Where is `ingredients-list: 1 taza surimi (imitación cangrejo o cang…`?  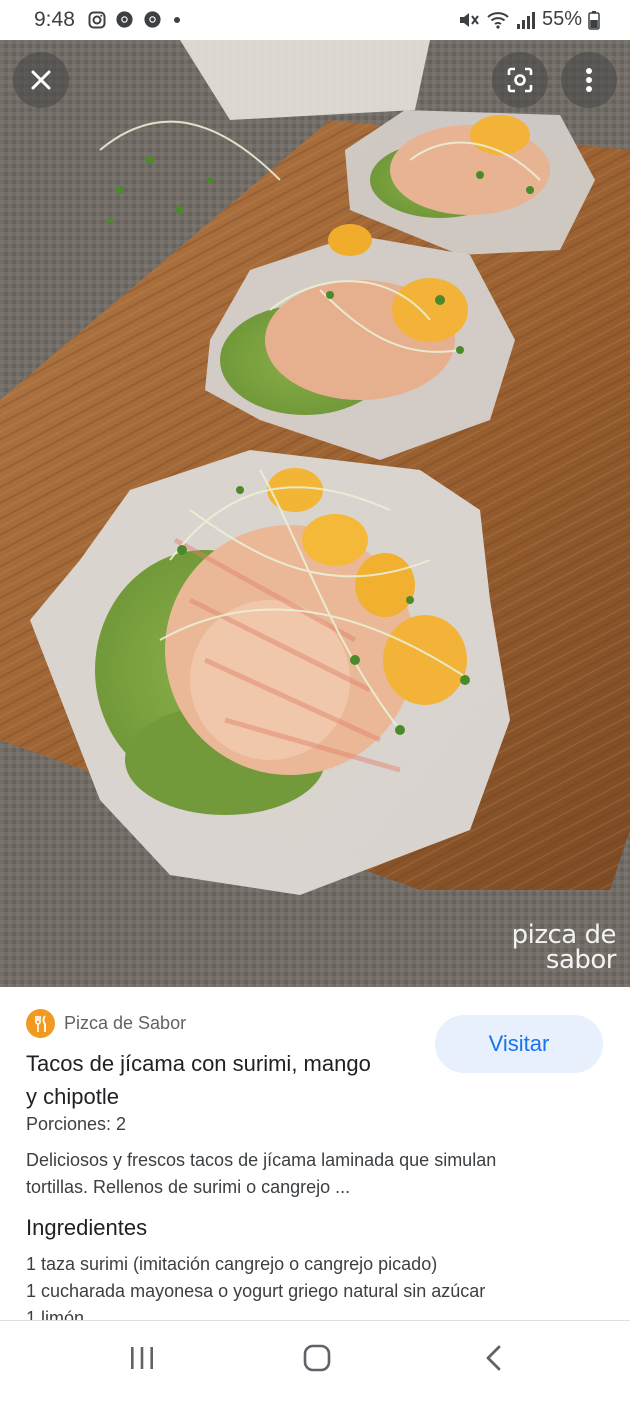
ingredients-list: 1 taza surimi (imitación cangrejo o cang… is located at coordinates (255, 1285).